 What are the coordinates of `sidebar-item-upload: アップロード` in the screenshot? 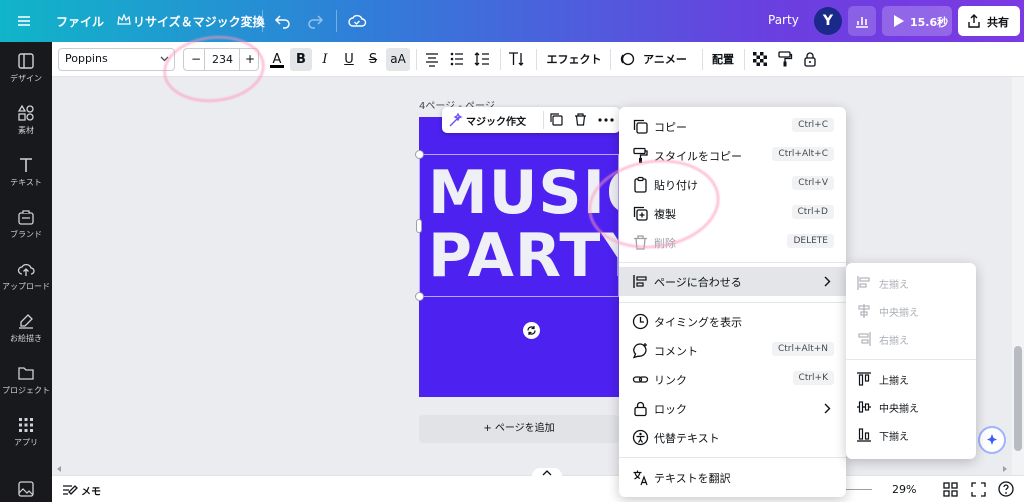 It's located at (26, 284).